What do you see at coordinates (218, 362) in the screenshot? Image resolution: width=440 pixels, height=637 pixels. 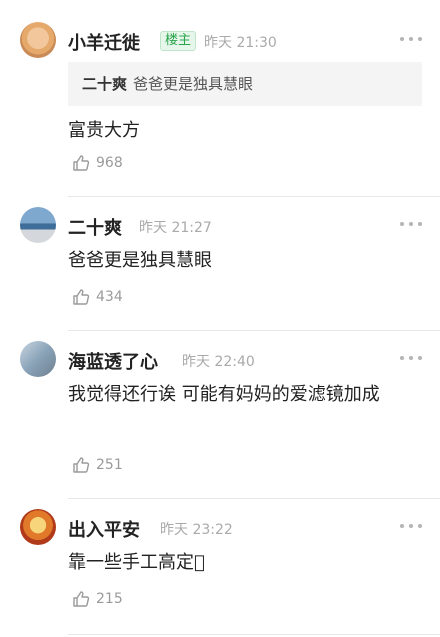 I see `comment-time: 昨天 22:40` at bounding box center [218, 362].